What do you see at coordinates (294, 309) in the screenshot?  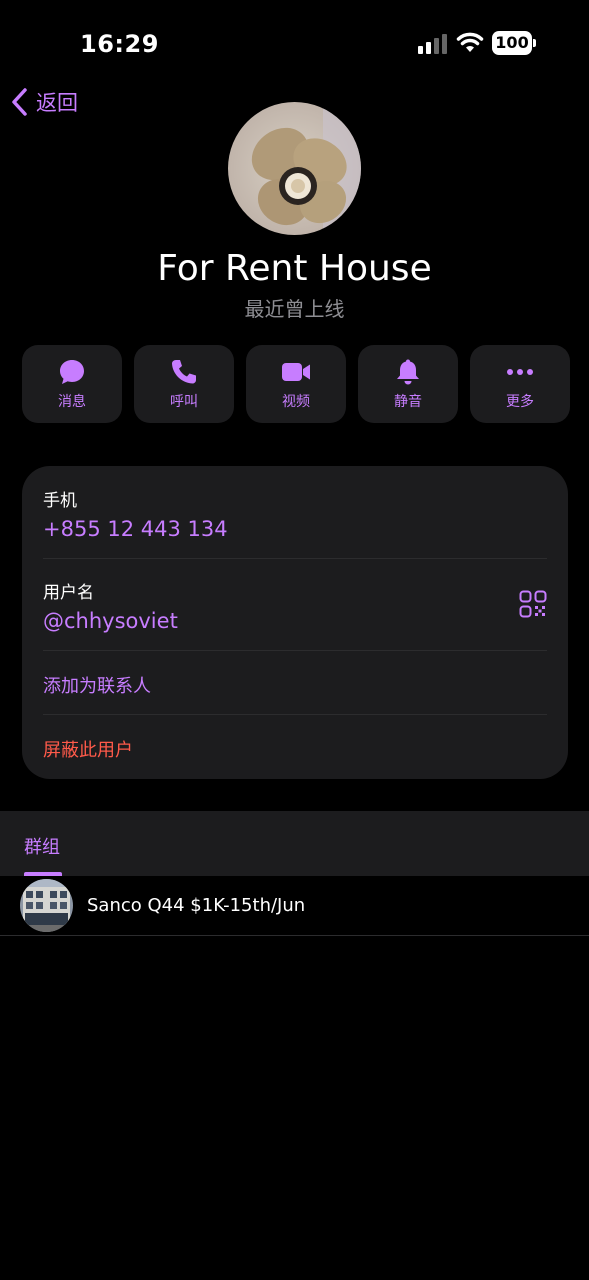 I see `last-seen-status: 最近曾上线` at bounding box center [294, 309].